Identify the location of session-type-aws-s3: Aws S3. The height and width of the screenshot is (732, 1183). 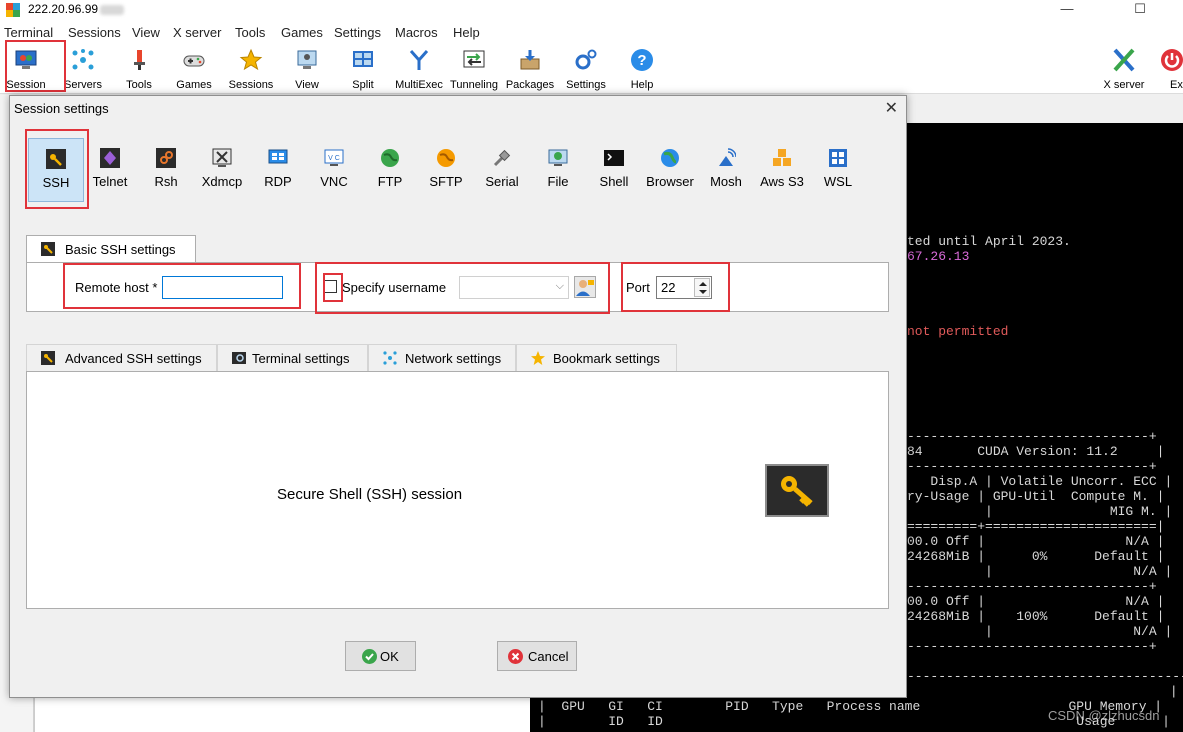
(782, 170).